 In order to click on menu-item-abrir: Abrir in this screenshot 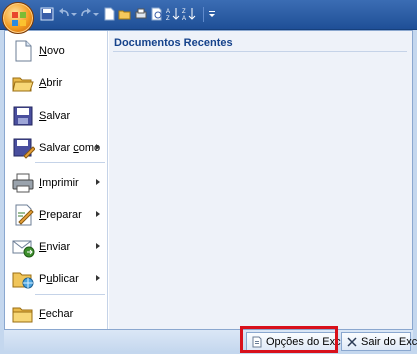, I will do `click(56, 83)`.